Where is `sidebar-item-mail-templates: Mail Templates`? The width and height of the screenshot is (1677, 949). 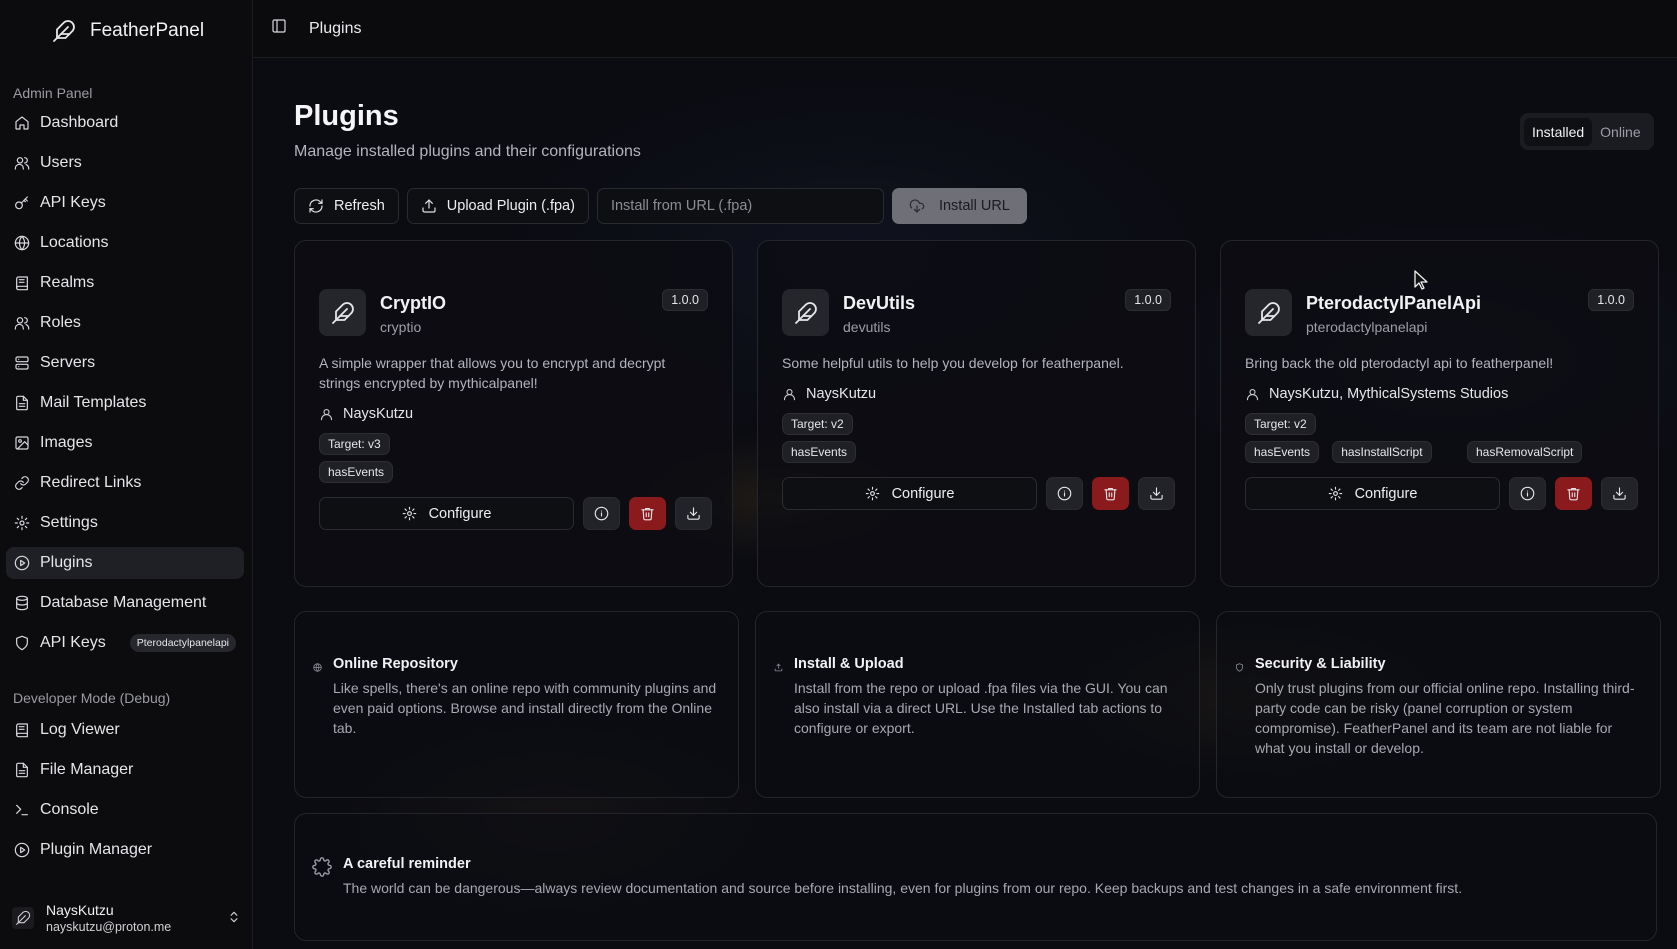 sidebar-item-mail-templates: Mail Templates is located at coordinates (125, 403).